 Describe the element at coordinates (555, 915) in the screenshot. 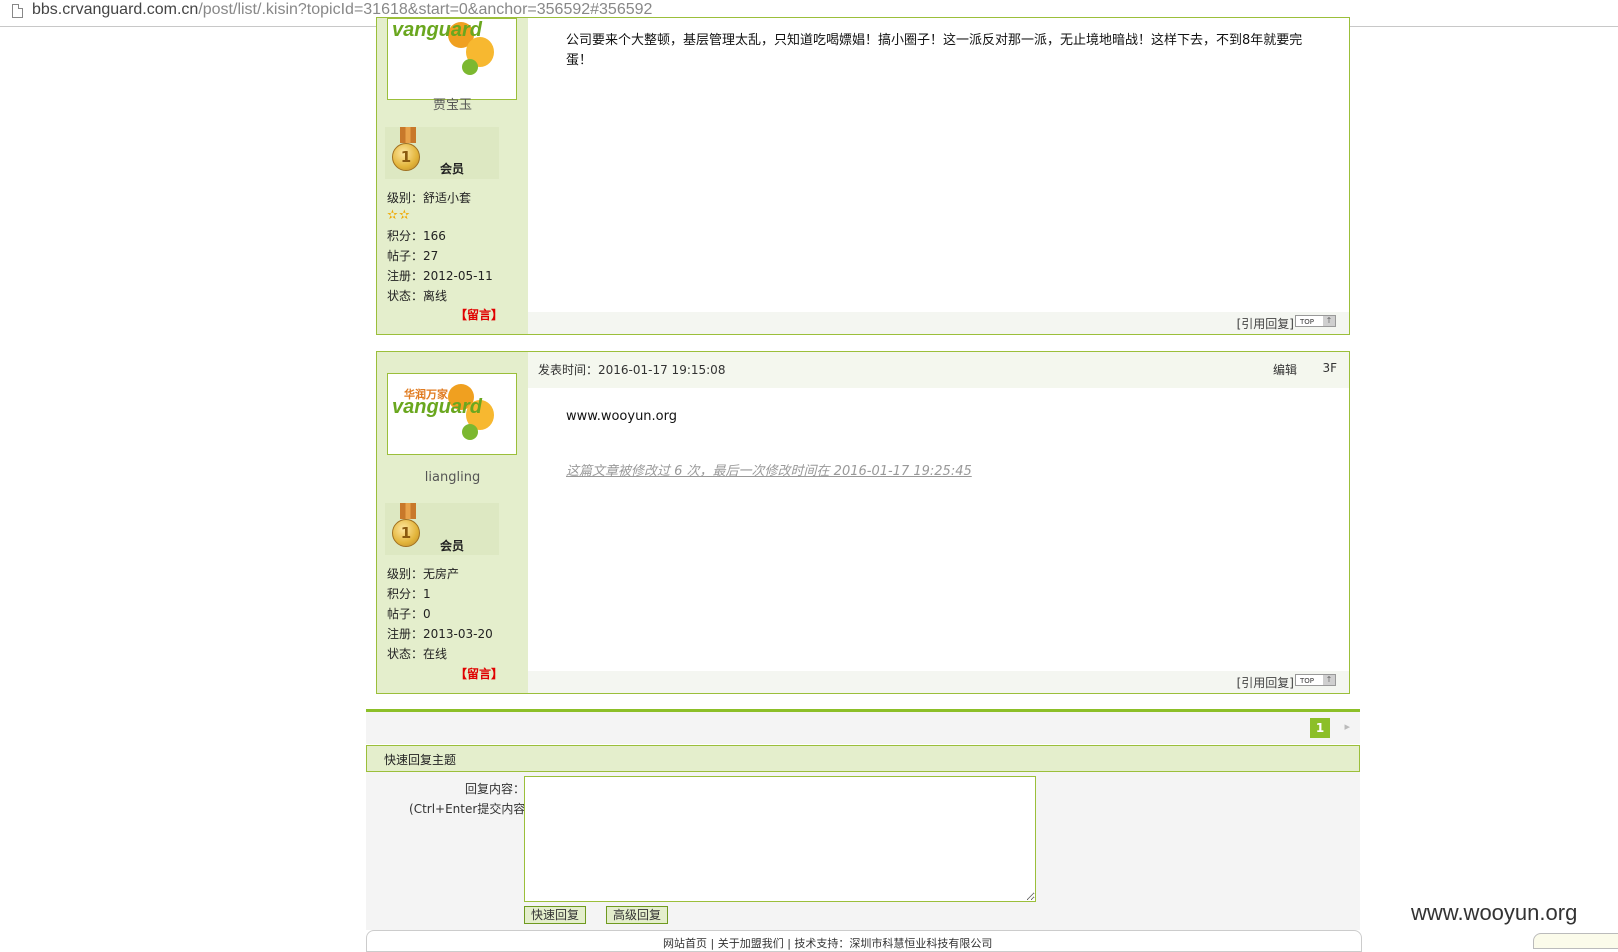

I see `quick-reply-button: 快速回复` at that location.